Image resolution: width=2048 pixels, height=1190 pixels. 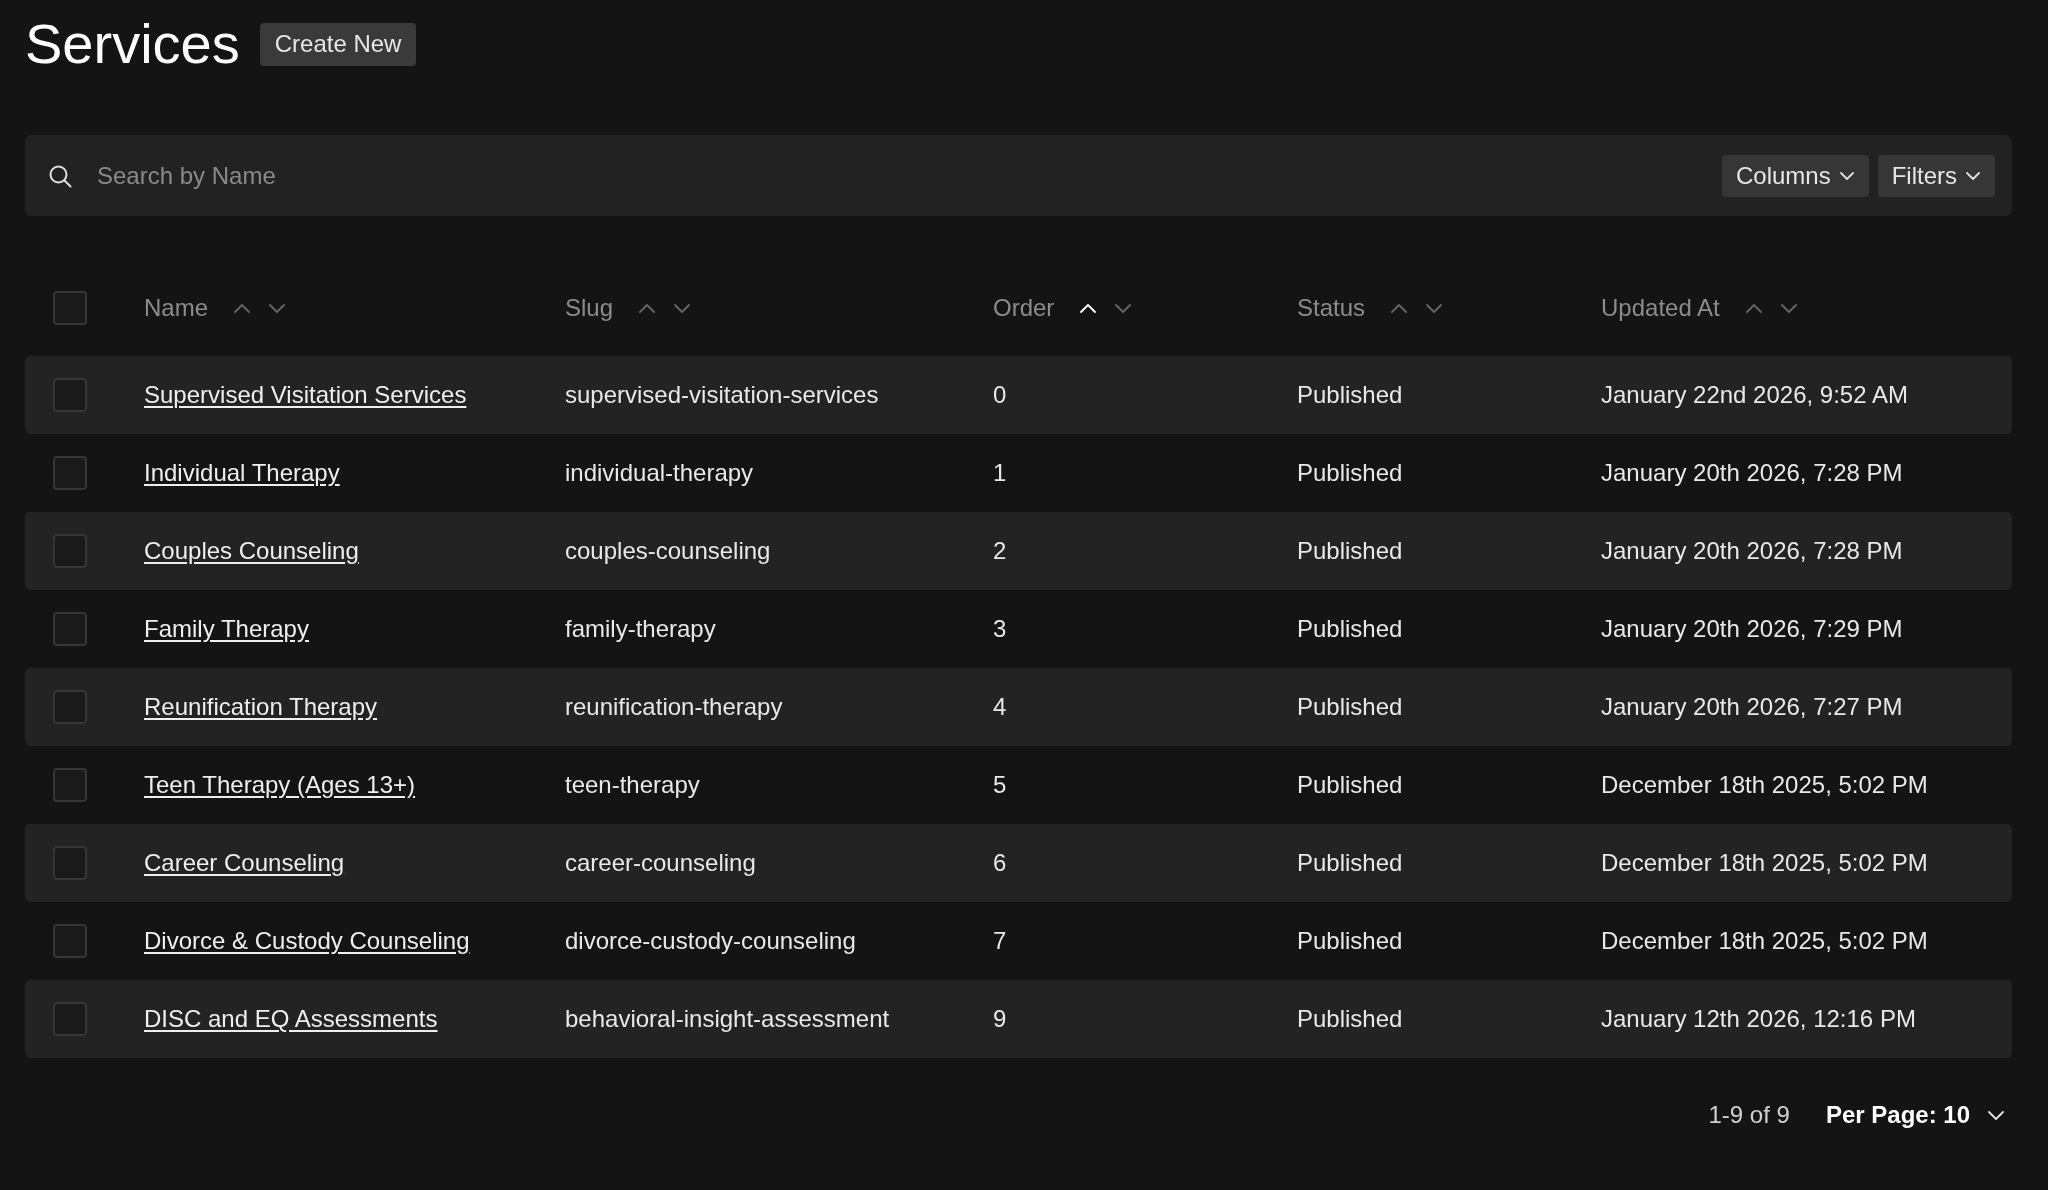 I want to click on service-link: Divorce & Custody Counseling, so click(x=307, y=940).